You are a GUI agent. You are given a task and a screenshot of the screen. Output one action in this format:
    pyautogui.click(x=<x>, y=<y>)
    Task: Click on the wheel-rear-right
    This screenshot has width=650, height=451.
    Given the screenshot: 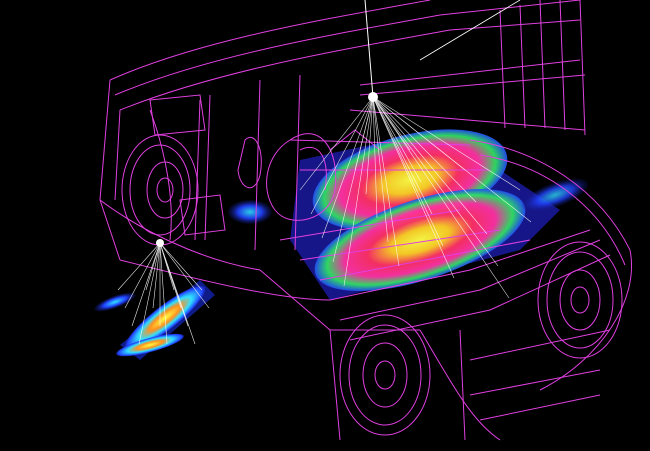 What is the action you would take?
    pyautogui.click(x=580, y=300)
    